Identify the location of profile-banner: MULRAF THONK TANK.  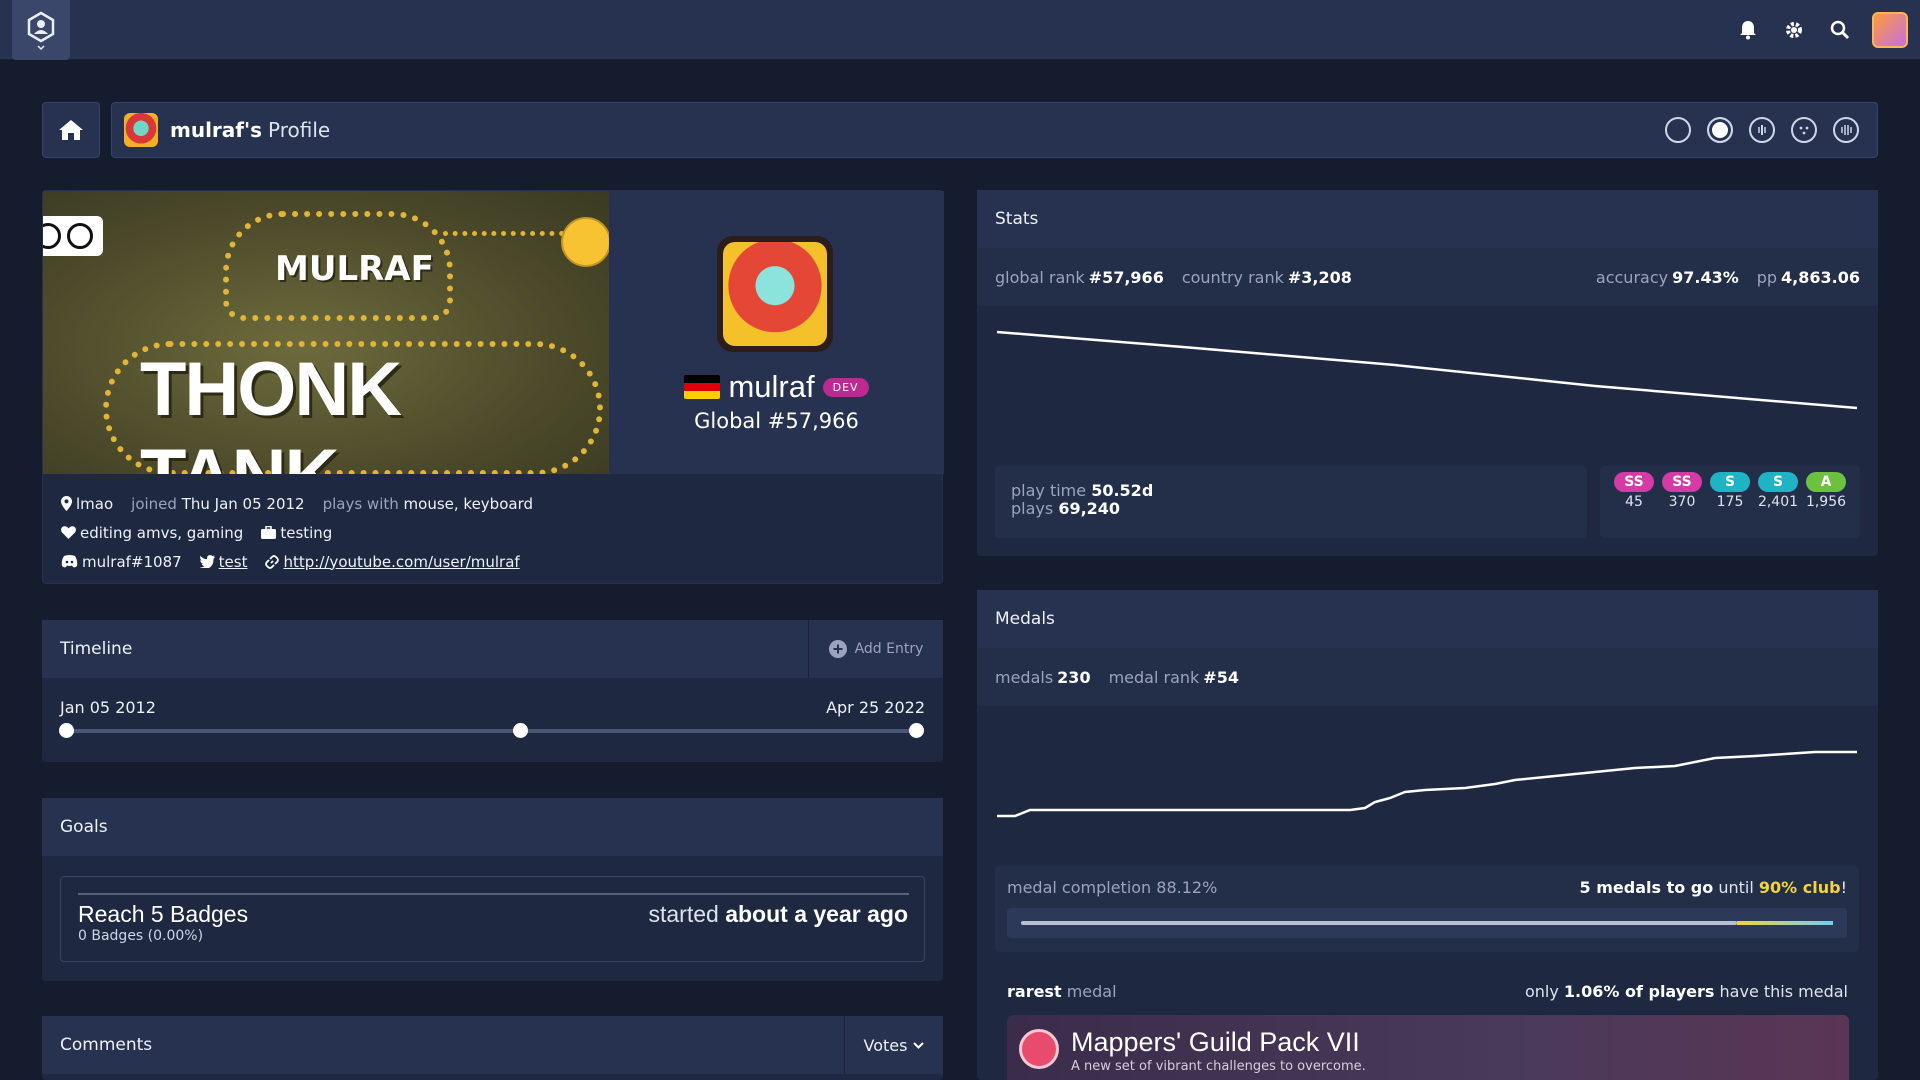
(326, 332).